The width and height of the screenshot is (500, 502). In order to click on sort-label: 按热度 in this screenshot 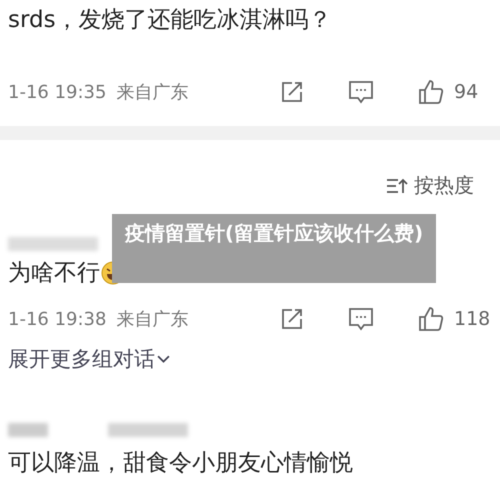, I will do `click(444, 185)`.